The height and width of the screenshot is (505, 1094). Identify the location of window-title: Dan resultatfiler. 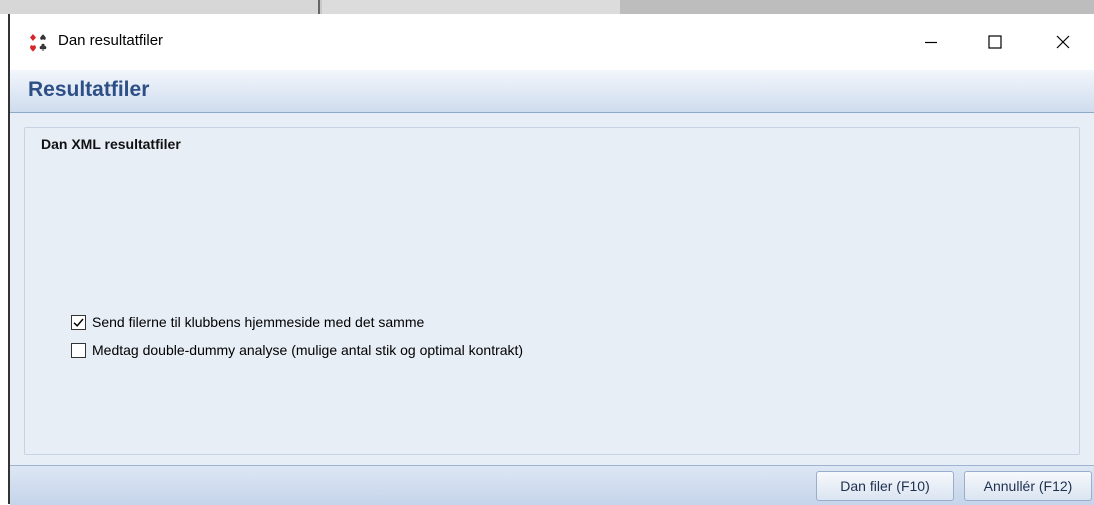
(111, 40).